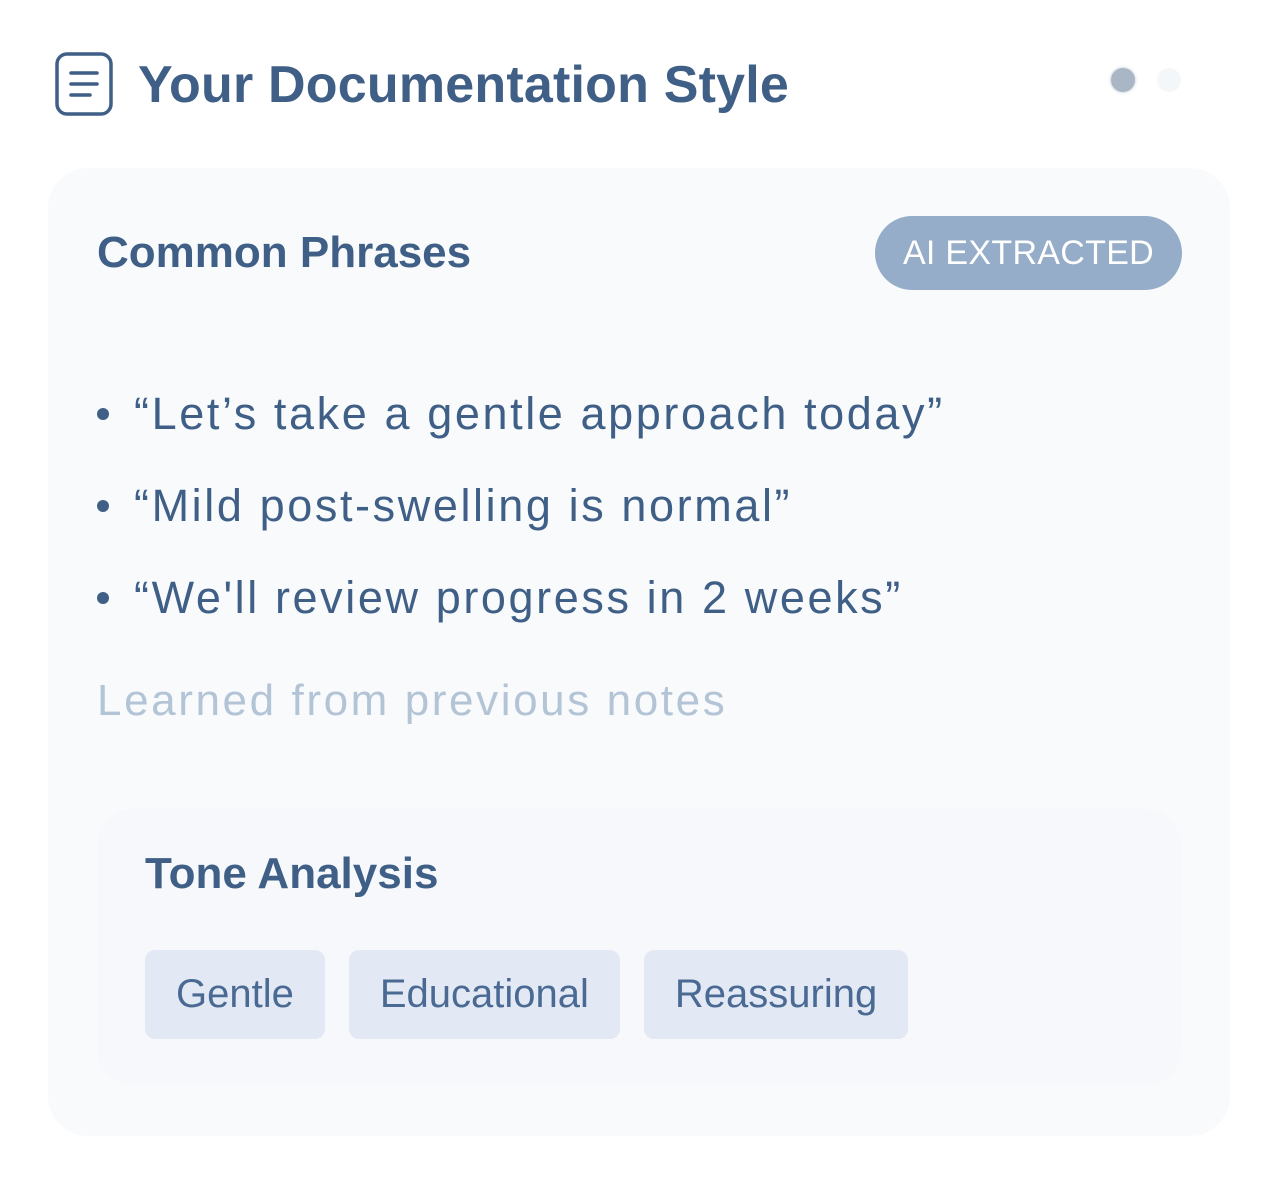 Image resolution: width=1278 pixels, height=1184 pixels. I want to click on document-lines-icon, so click(84, 84).